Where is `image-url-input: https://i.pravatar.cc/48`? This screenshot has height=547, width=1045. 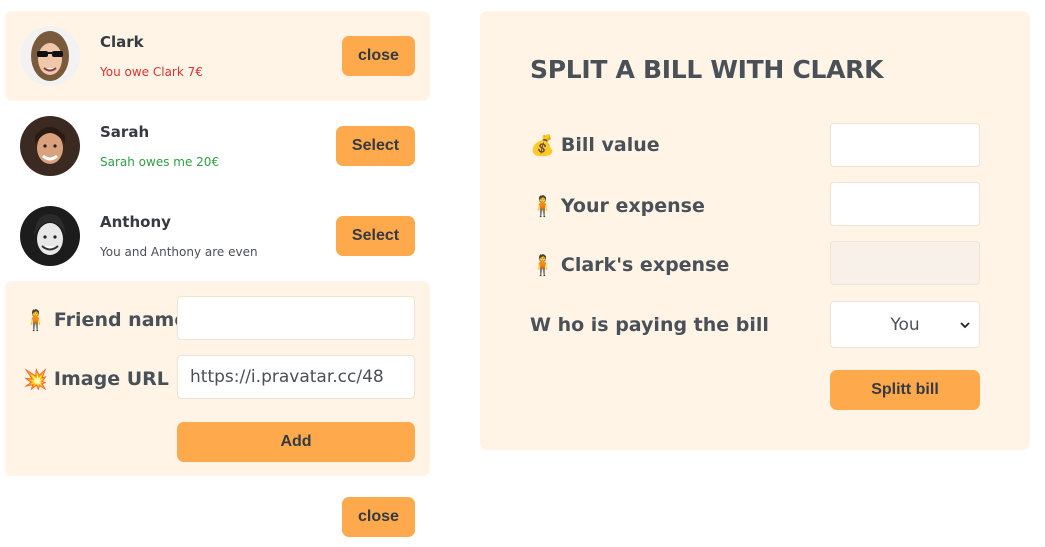 image-url-input: https://i.pravatar.cc/48 is located at coordinates (296, 377).